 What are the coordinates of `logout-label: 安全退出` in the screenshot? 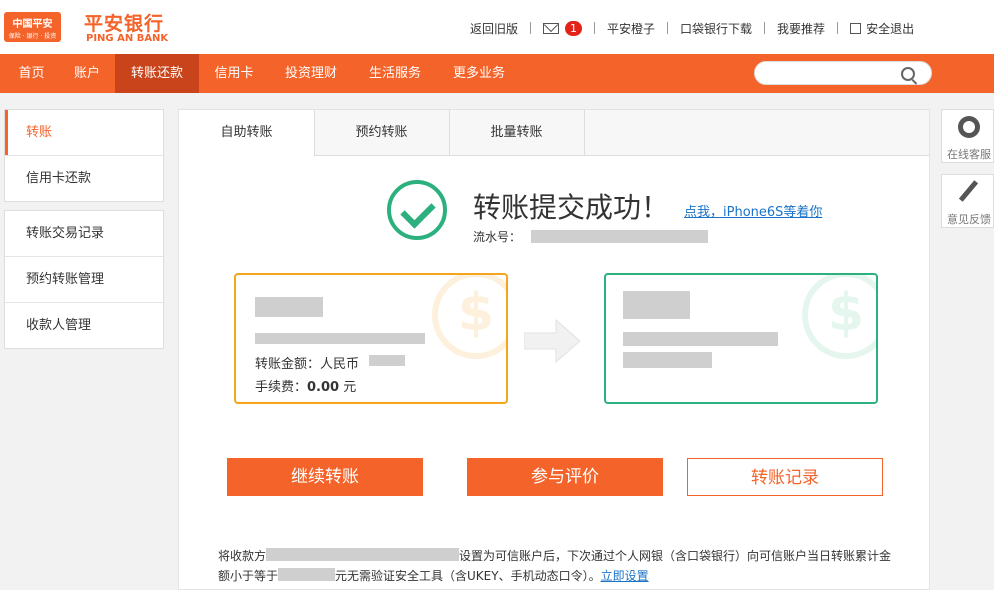 It's located at (890, 28).